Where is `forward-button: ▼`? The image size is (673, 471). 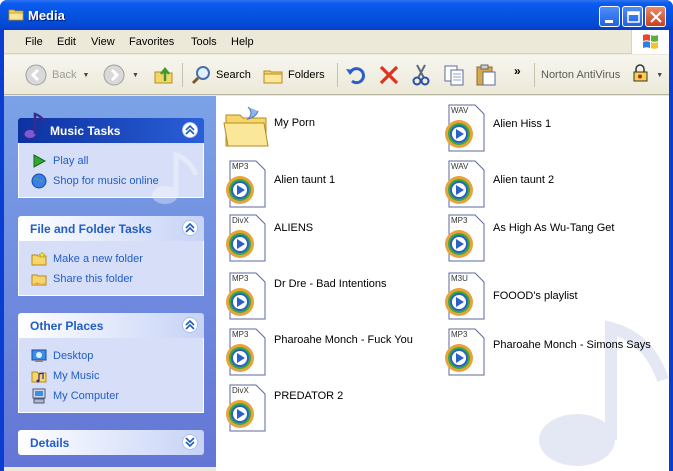 forward-button: ▼ is located at coordinates (120, 75).